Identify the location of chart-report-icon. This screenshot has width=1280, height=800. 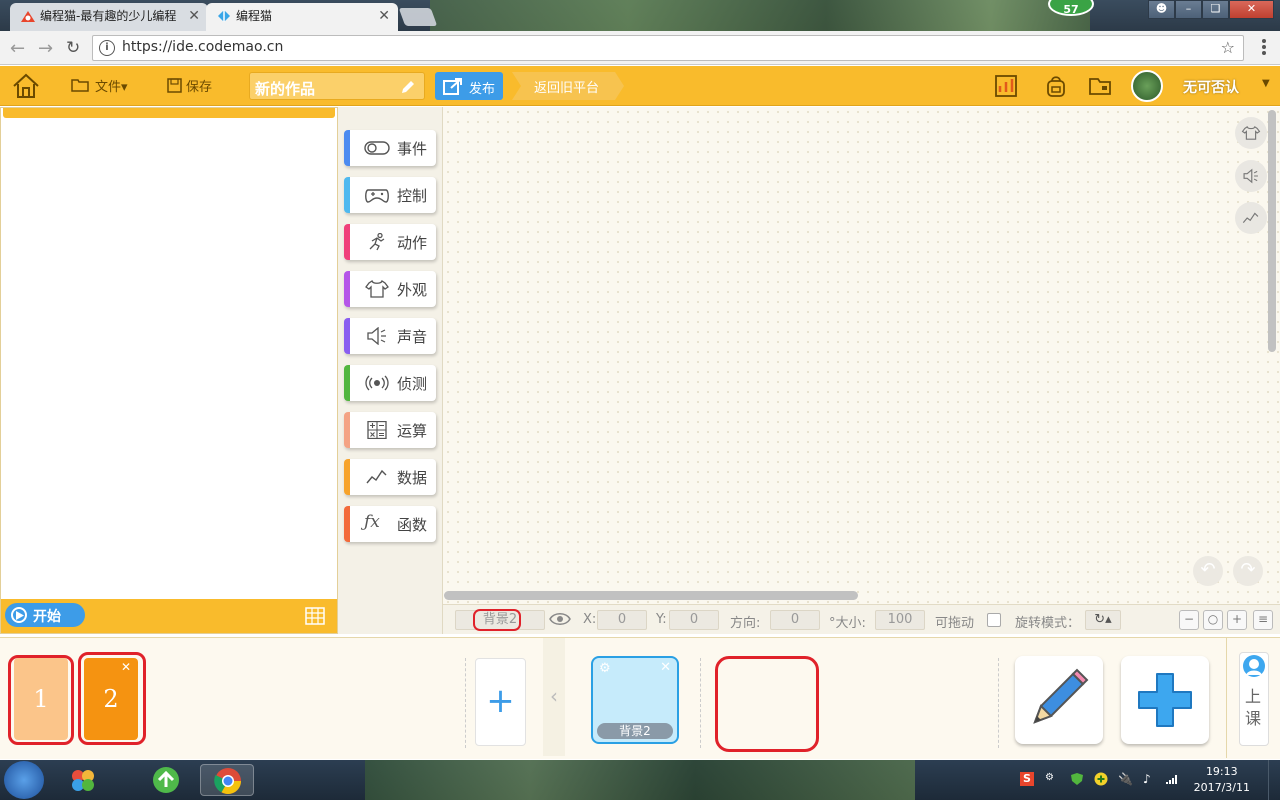
(1006, 86).